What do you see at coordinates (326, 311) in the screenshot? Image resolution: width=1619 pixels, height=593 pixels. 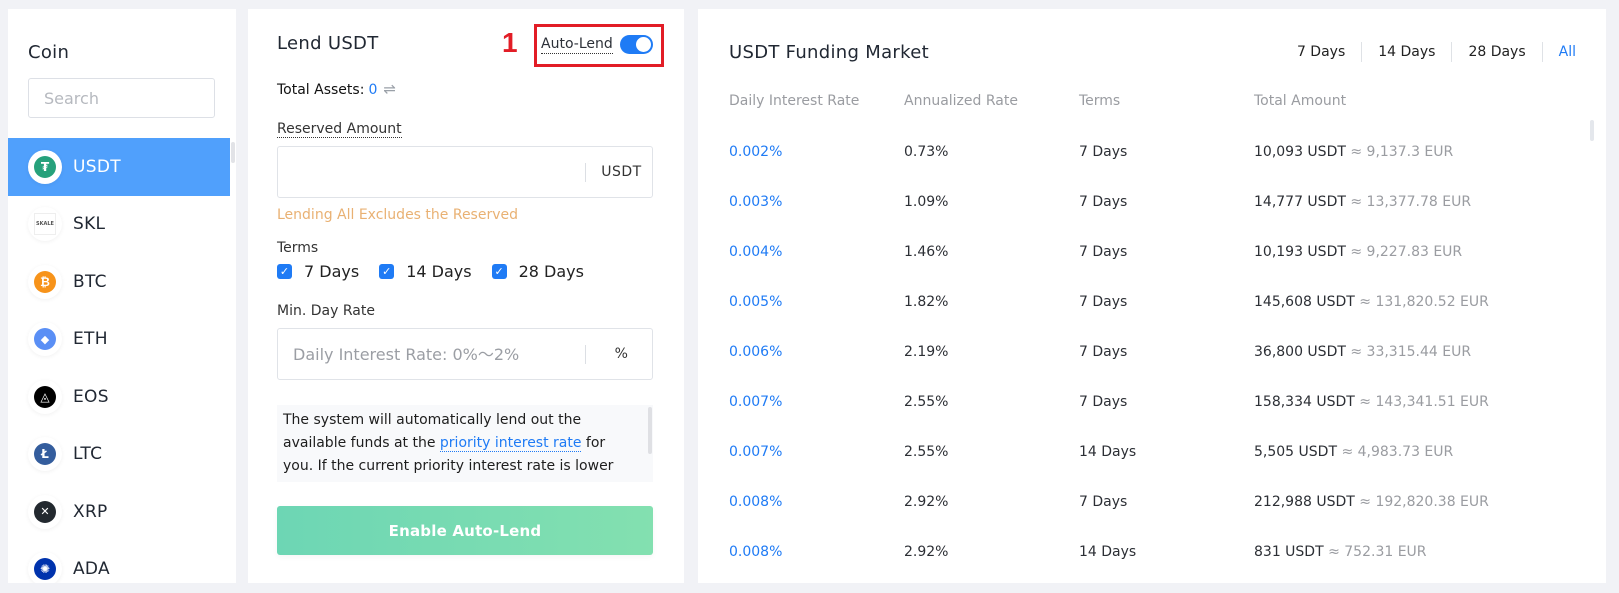 I see `min-day-rate-label: Min. Day Rate` at bounding box center [326, 311].